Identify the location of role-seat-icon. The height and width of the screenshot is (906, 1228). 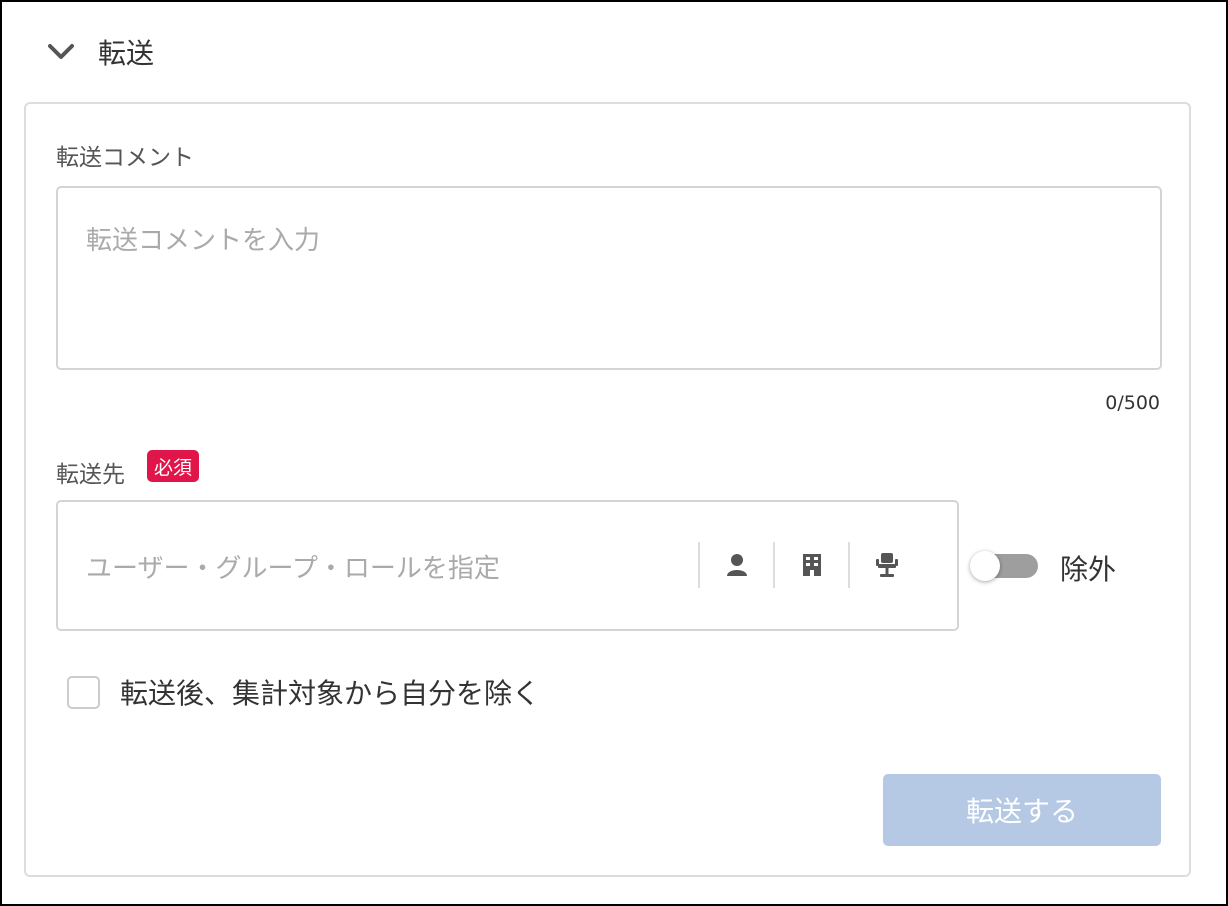
(886, 565).